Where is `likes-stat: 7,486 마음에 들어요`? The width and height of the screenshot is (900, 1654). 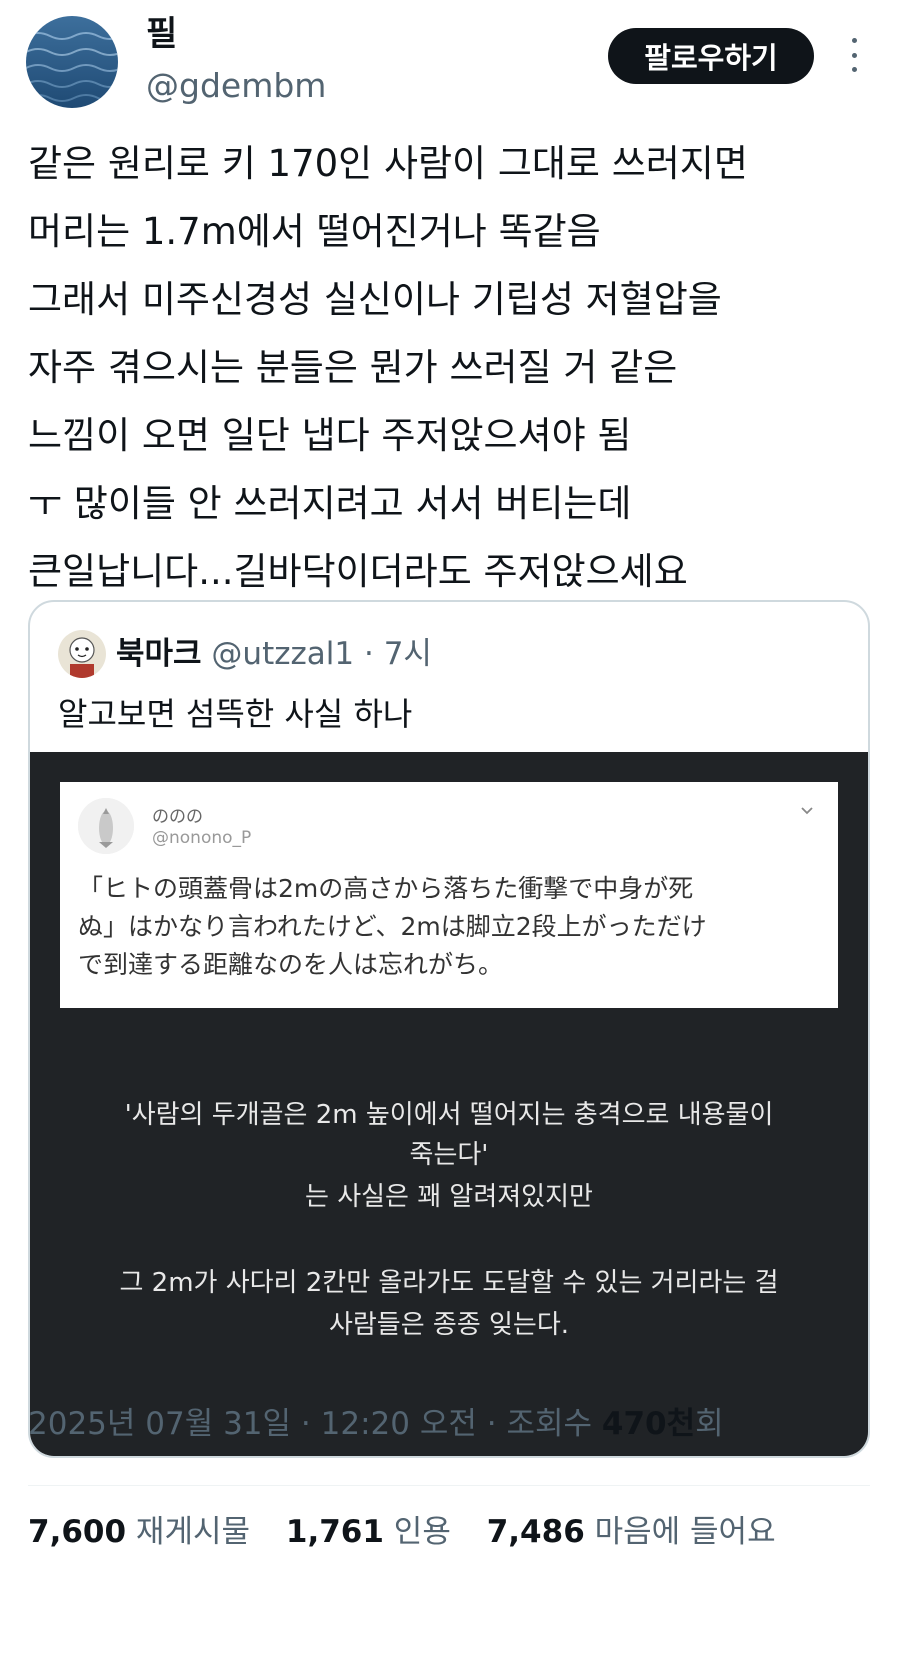 likes-stat: 7,486 마음에 들어요 is located at coordinates (631, 1532).